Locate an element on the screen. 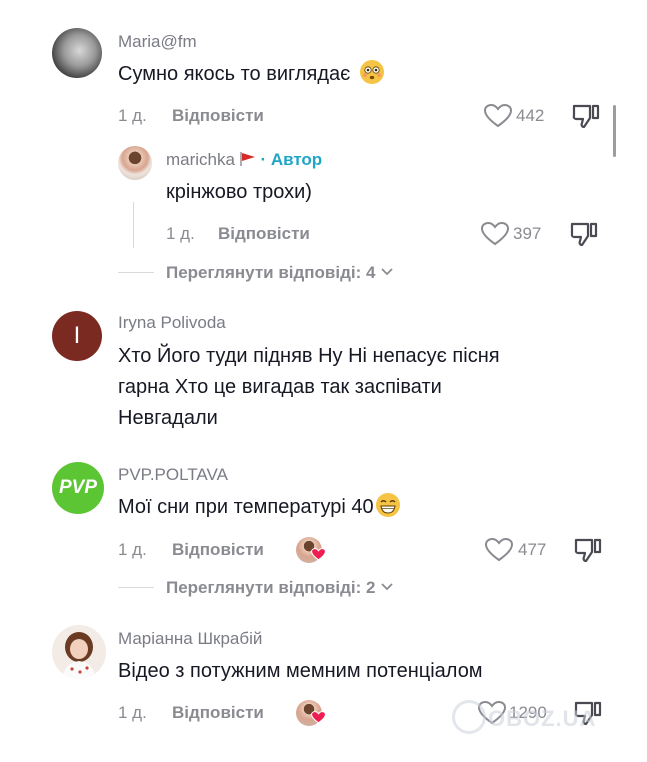 This screenshot has width=647, height=762. comment-text: Сумно якось то виглядає is located at coordinates (251, 74).